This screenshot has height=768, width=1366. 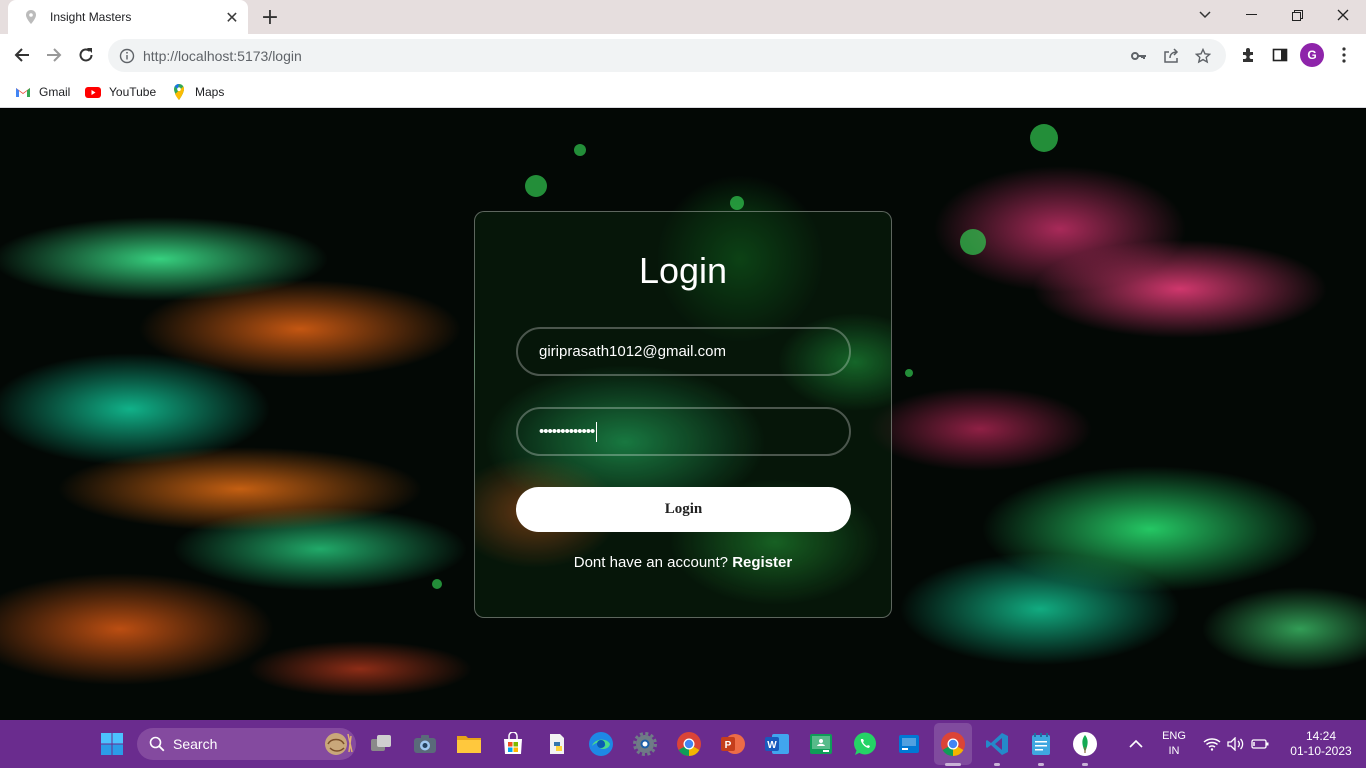 I want to click on chrome-active-icon, so click(x=953, y=744).